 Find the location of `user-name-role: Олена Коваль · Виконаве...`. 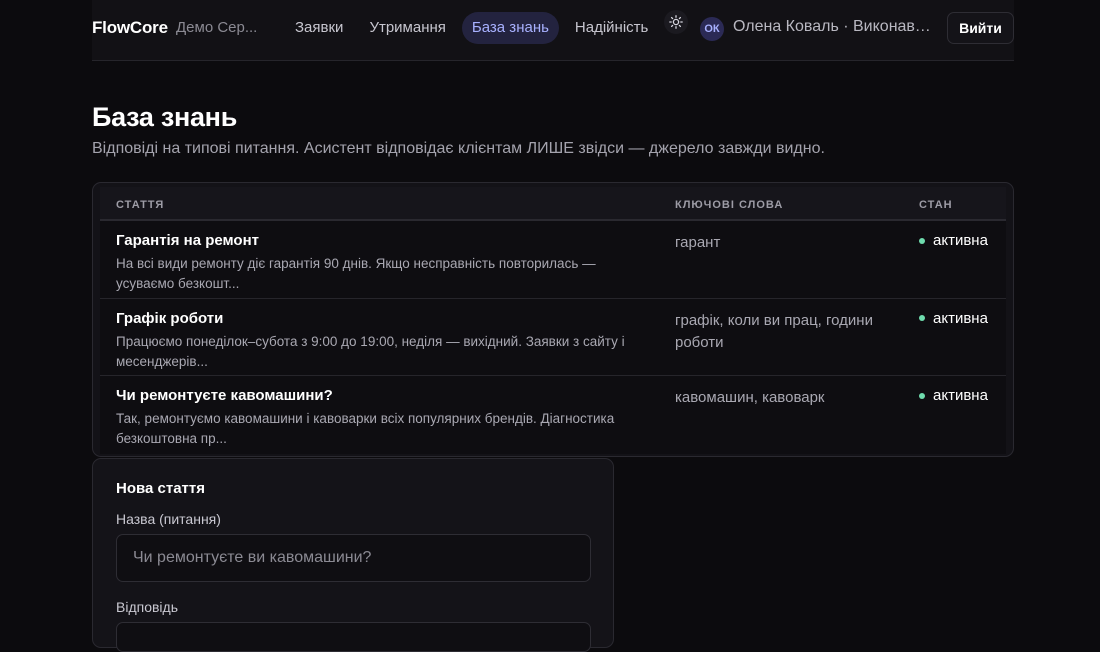

user-name-role: Олена Коваль · Виконаве... is located at coordinates (833, 27).